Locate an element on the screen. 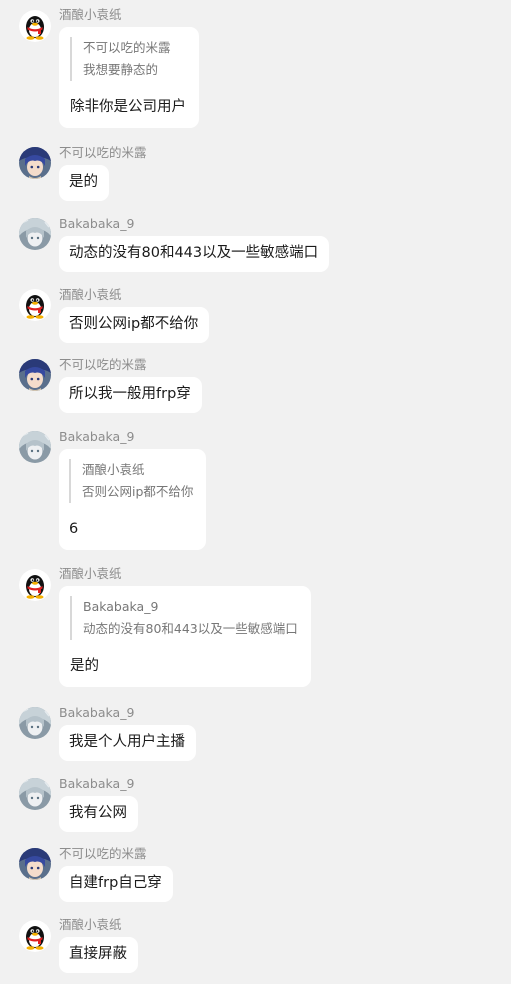 Image resolution: width=511 pixels, height=984 pixels. quoted-sender: 酒酿小袁纸 is located at coordinates (113, 469).